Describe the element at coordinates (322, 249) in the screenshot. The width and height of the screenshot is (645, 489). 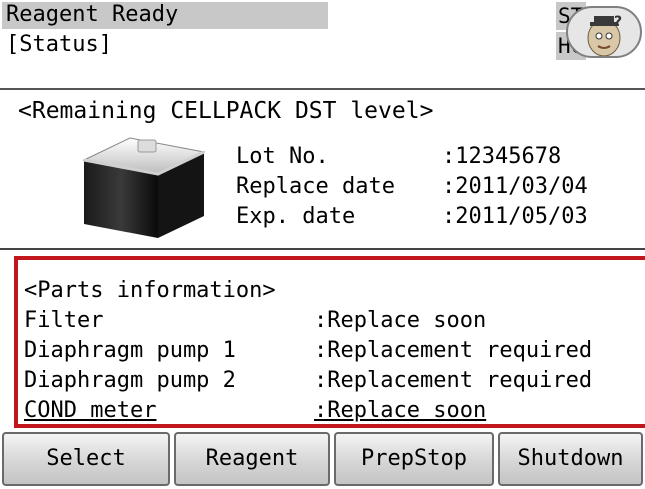
I see `section-divider` at that location.